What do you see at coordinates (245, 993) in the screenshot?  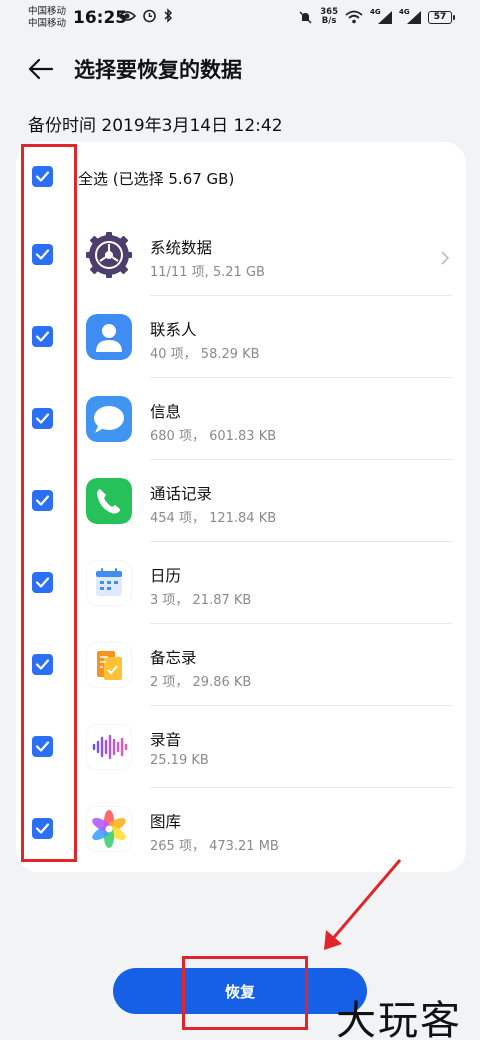 I see `annotation-highlight-restore` at bounding box center [245, 993].